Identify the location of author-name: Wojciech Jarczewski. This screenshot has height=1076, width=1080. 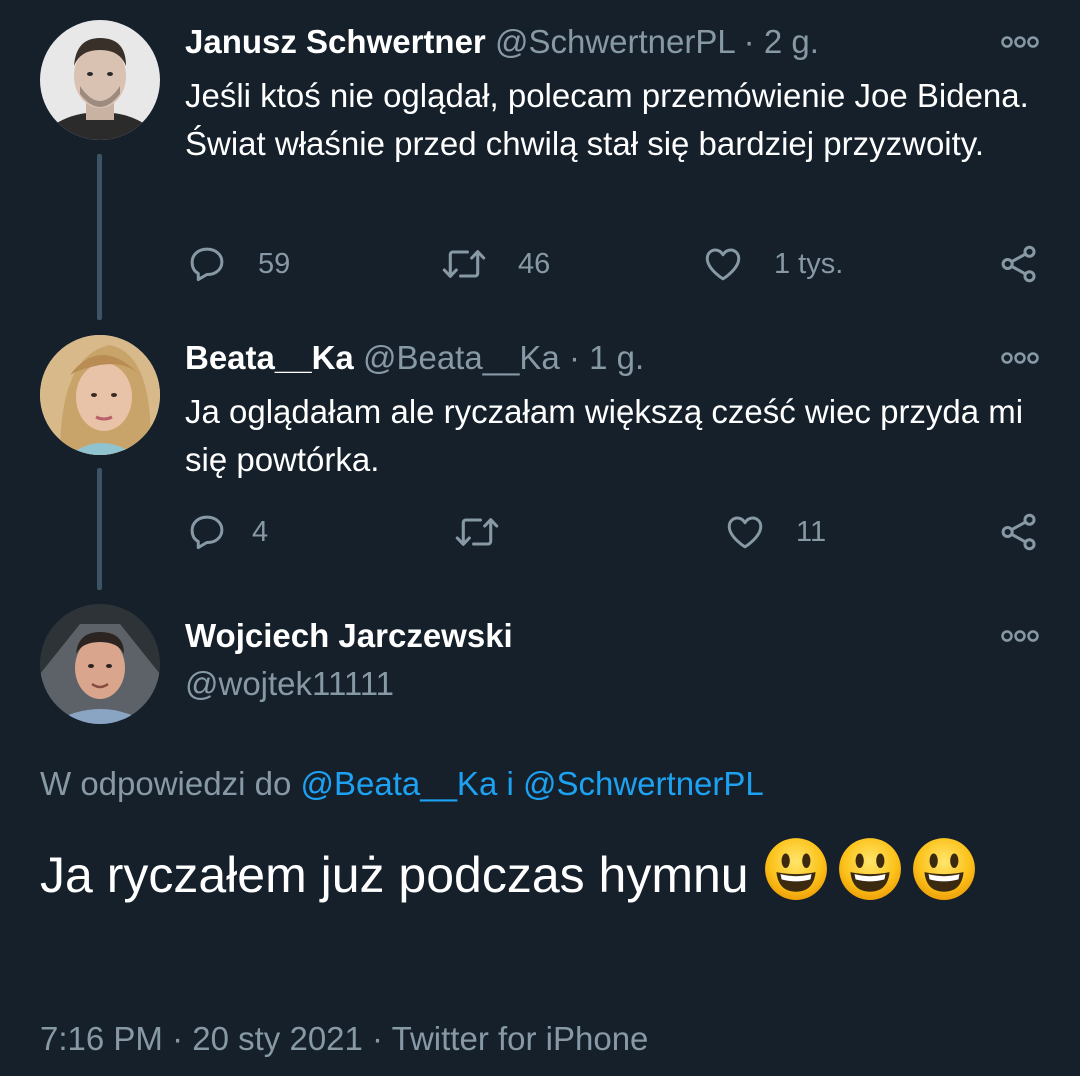
(349, 636).